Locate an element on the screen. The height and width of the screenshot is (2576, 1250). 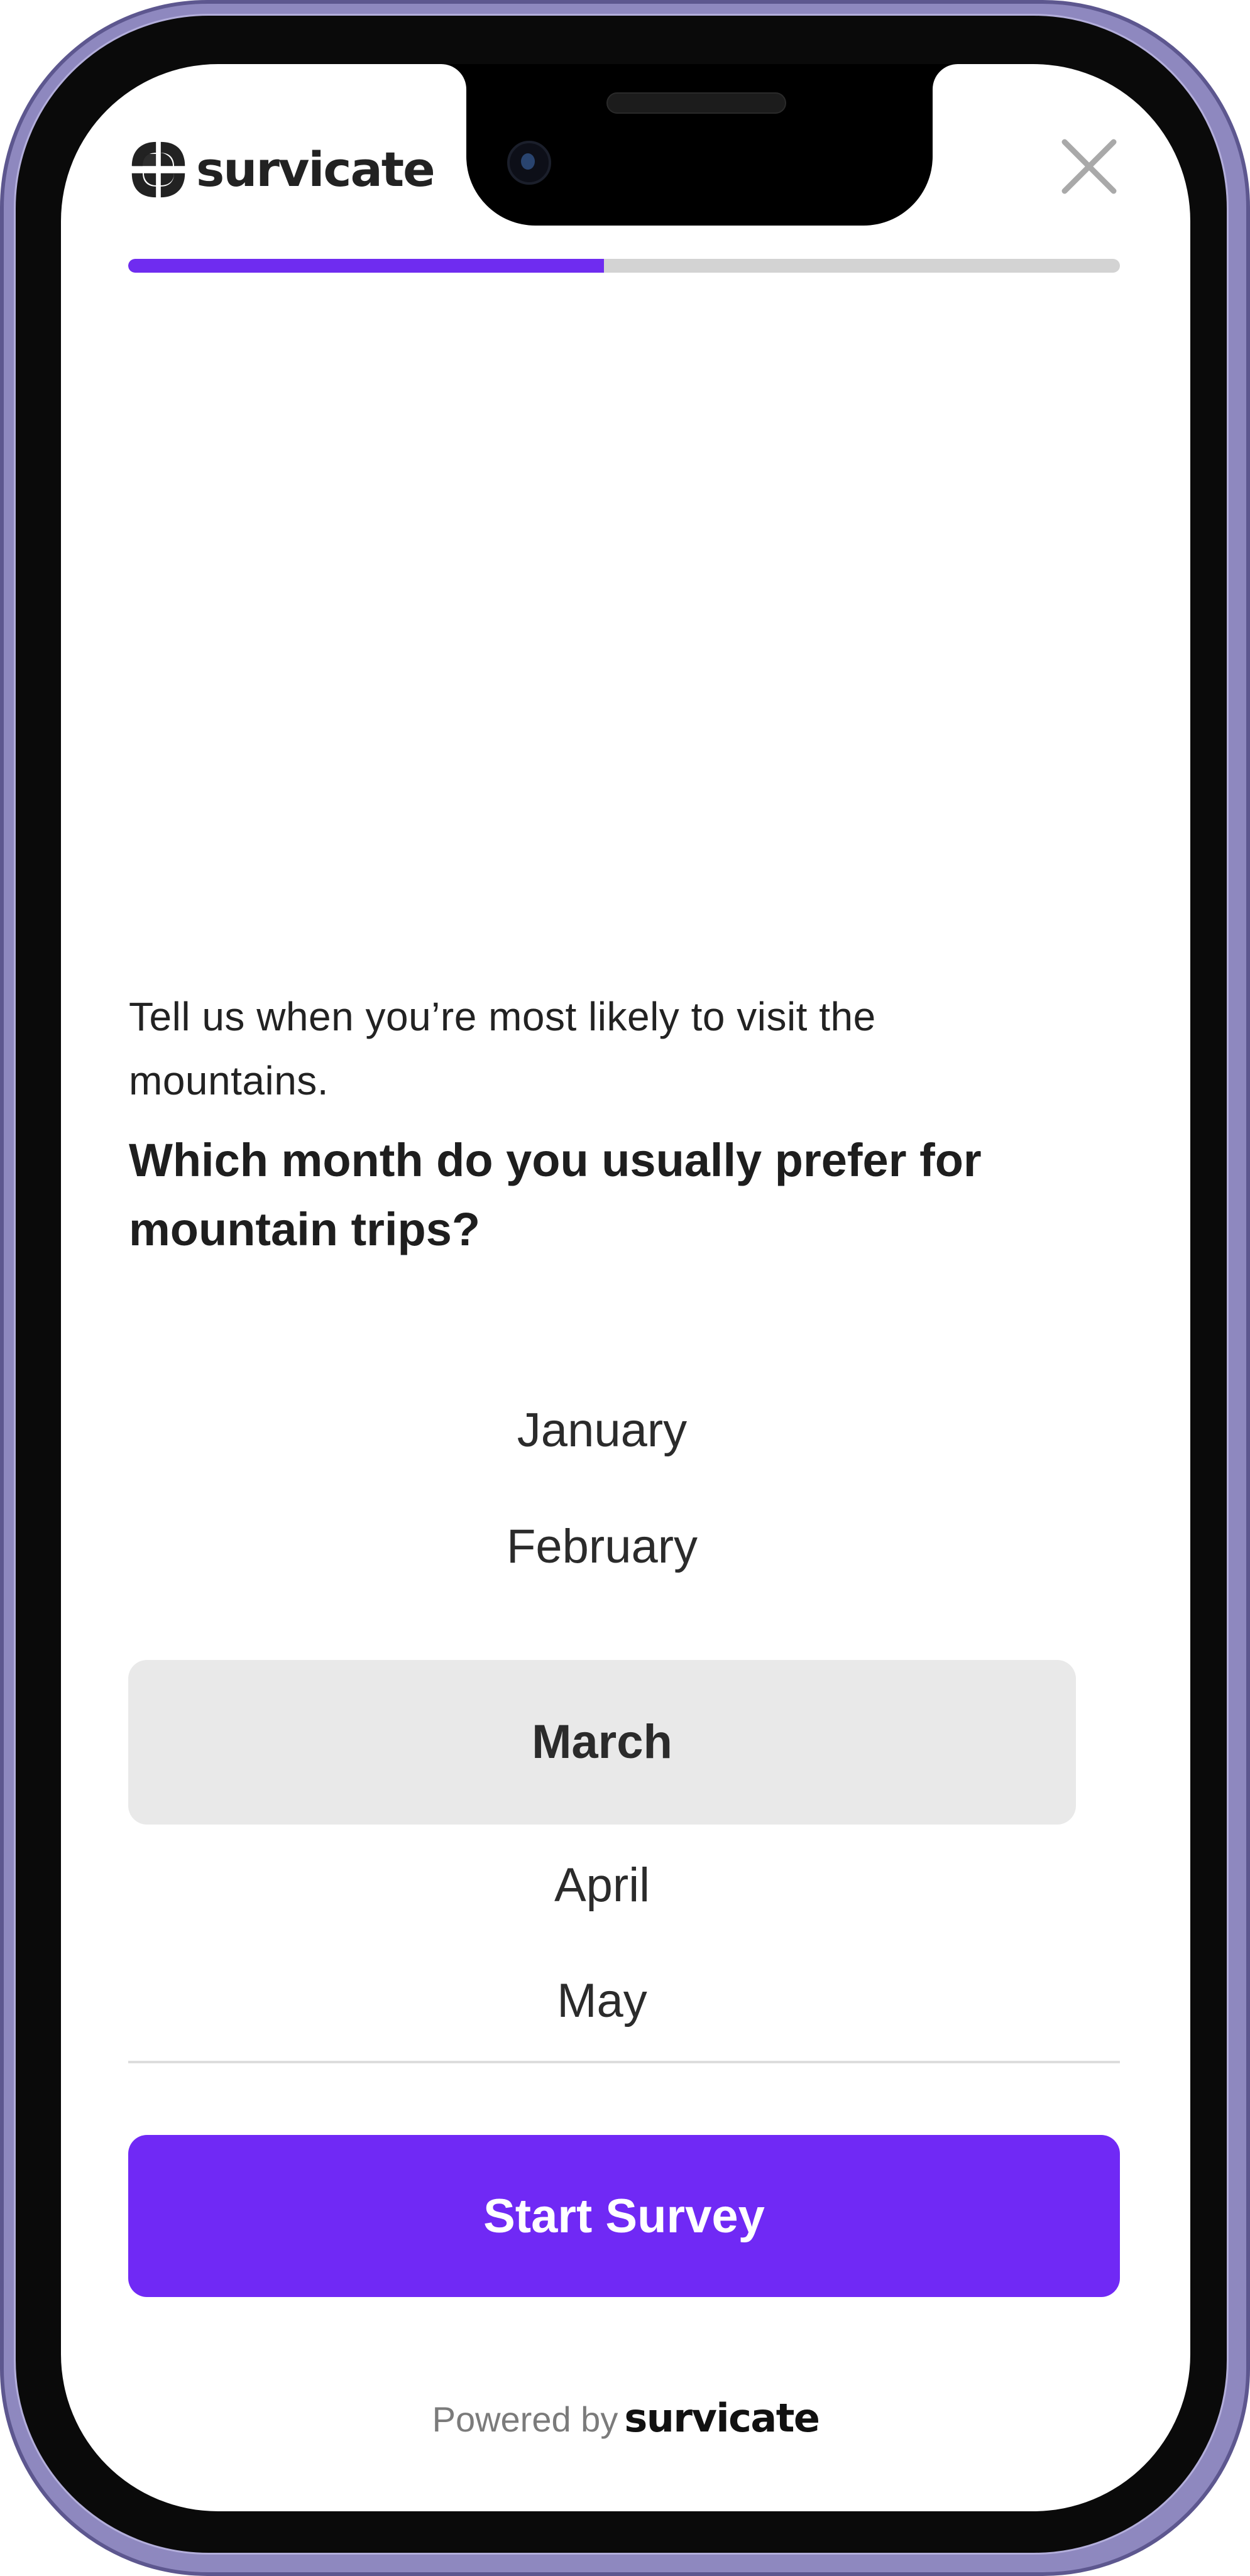
front-camera is located at coordinates (529, 163).